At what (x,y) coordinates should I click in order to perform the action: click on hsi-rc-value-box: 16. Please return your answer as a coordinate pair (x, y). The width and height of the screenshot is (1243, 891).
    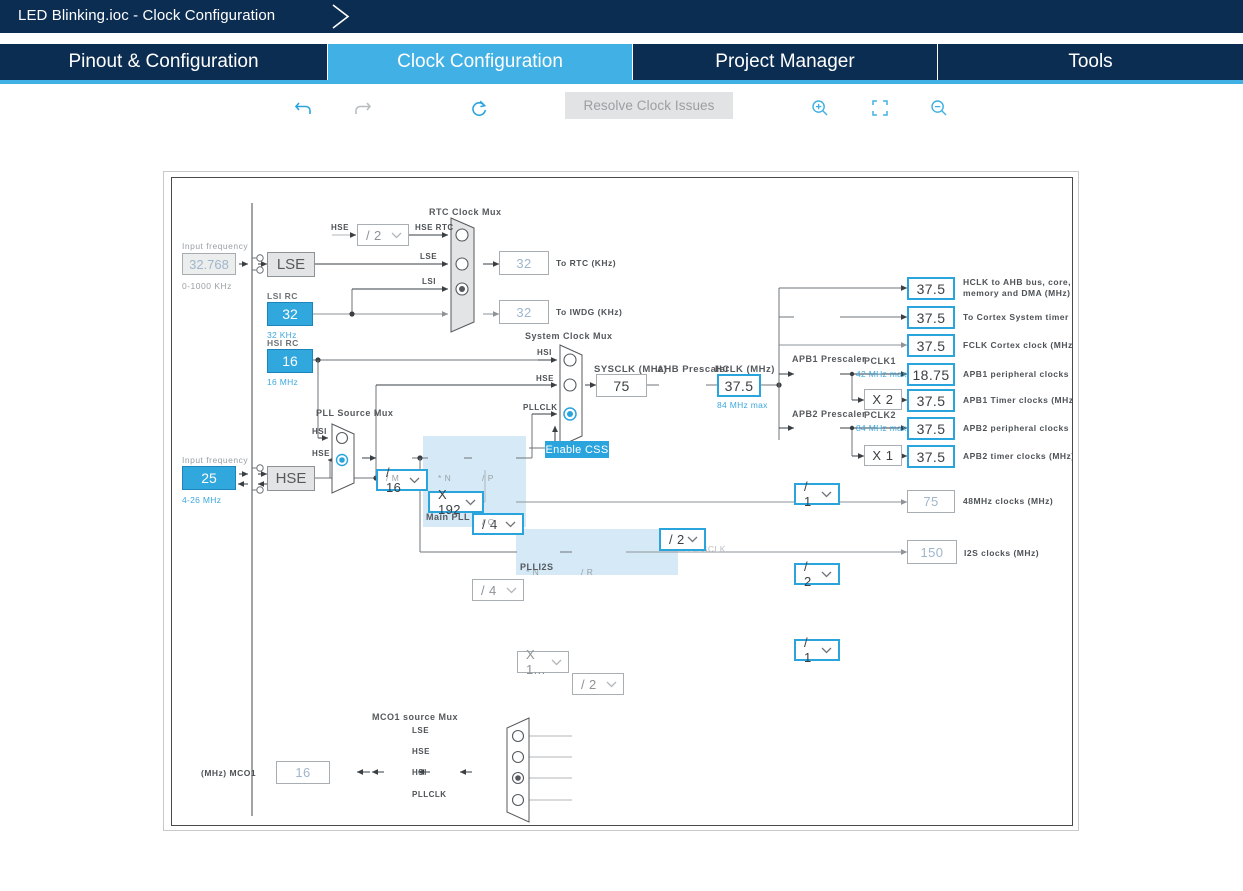
    Looking at the image, I should click on (290, 361).